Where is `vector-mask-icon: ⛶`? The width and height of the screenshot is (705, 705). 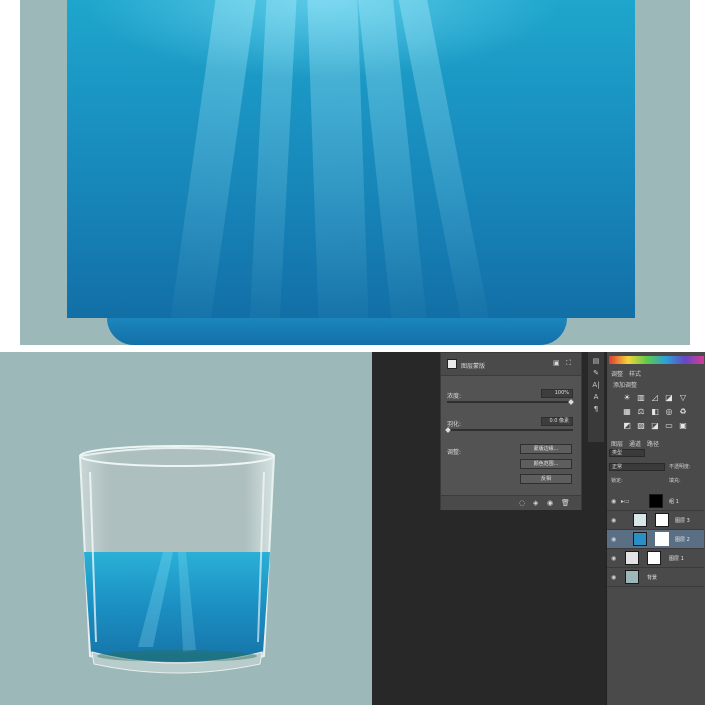 vector-mask-icon: ⛶ is located at coordinates (568, 363).